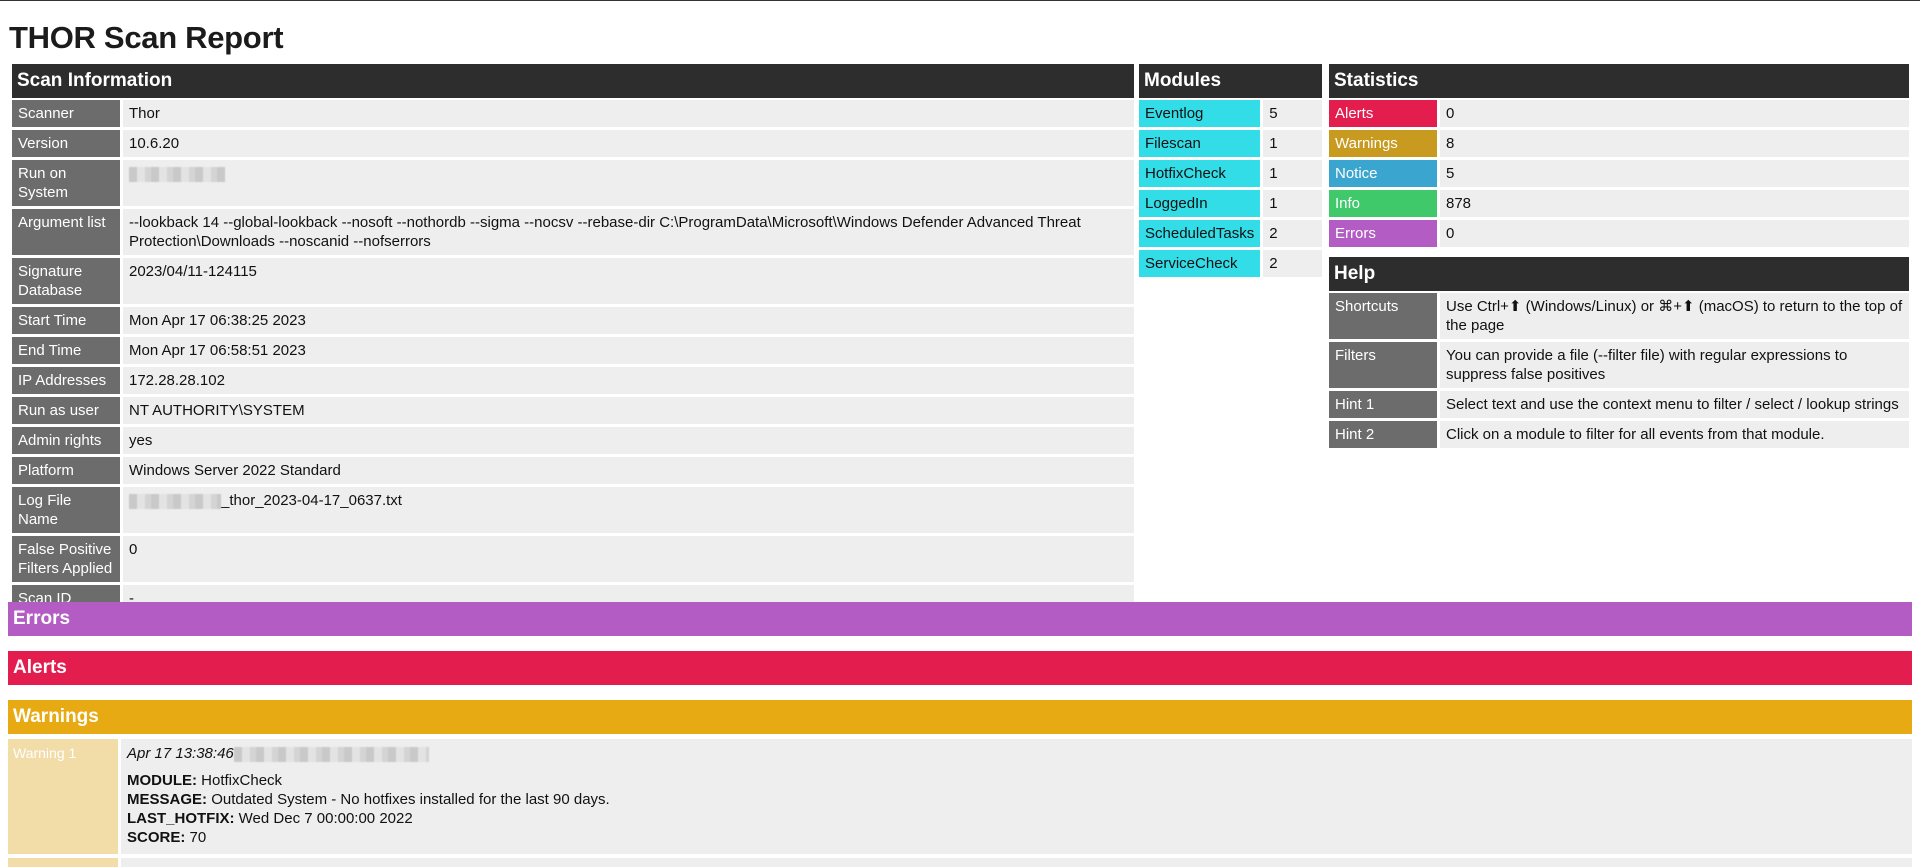  I want to click on warning-module-line: MODULE: HotfixCheck, so click(1016, 780).